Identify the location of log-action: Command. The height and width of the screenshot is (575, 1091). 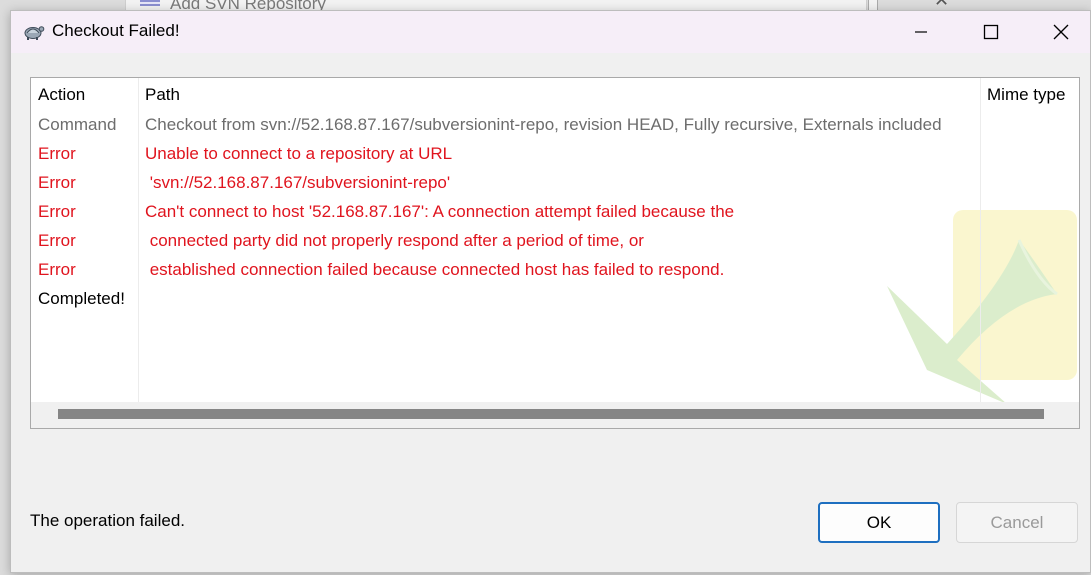
(77, 124).